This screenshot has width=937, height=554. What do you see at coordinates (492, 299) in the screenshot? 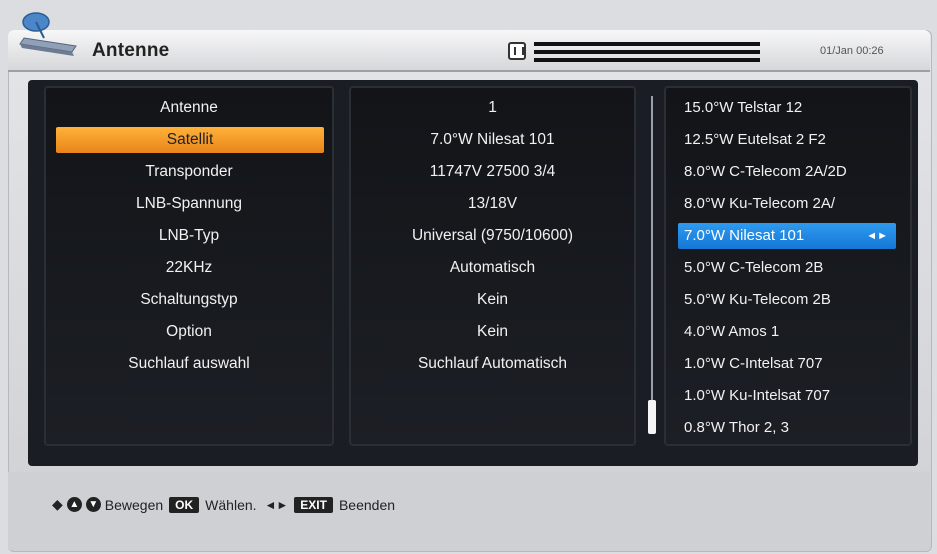
I see `setting-value-schaltungstyp: Kein` at bounding box center [492, 299].